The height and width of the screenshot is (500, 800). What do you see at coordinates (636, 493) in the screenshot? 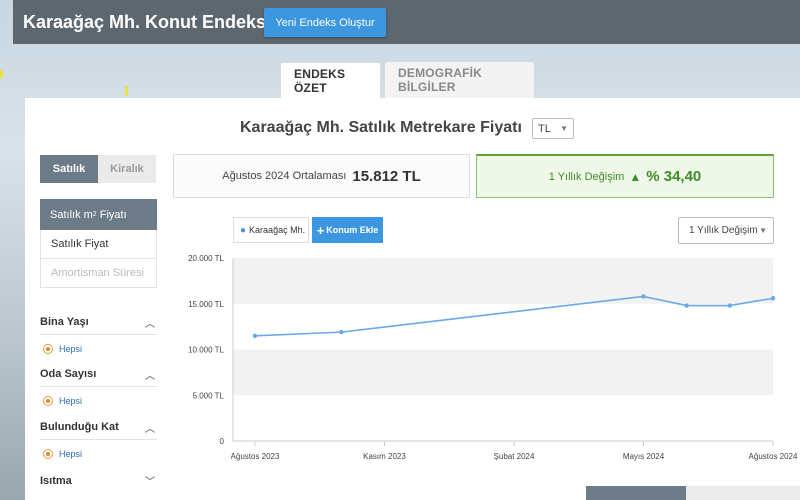
I see `footer-tab-active` at bounding box center [636, 493].